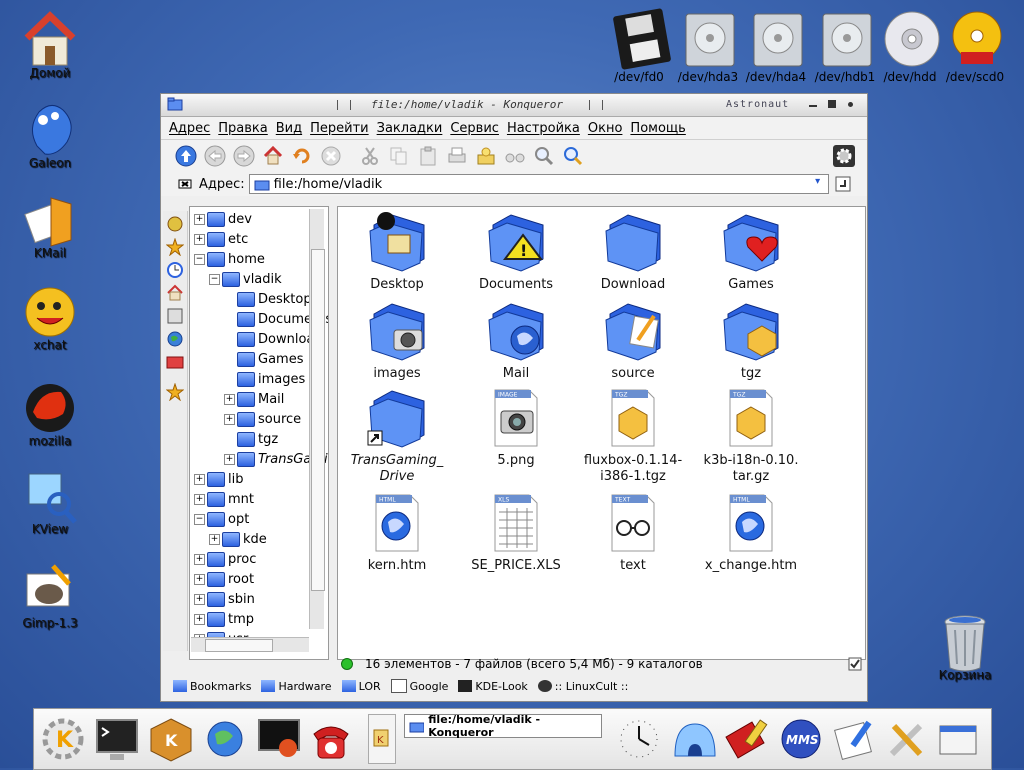 This screenshot has height=770, width=1024. What do you see at coordinates (263, 359) in the screenshot?
I see `tree-item: Games` at bounding box center [263, 359].